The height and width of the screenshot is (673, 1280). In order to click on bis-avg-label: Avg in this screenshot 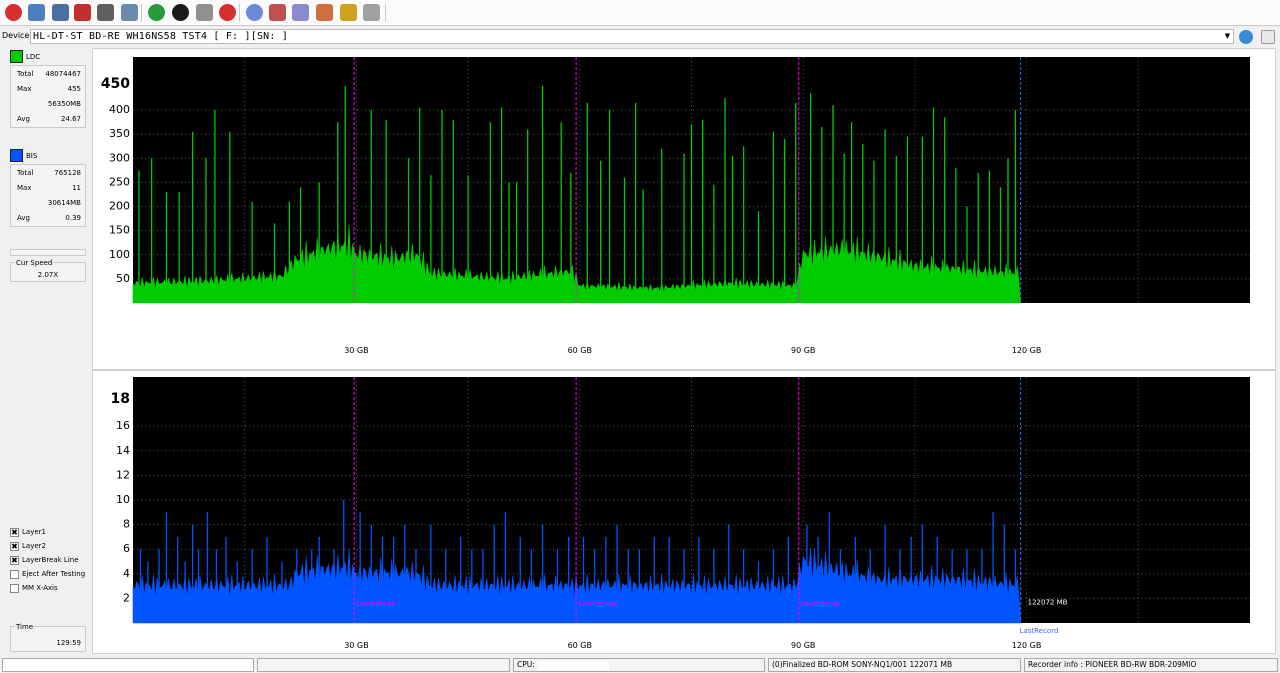, I will do `click(23, 218)`.